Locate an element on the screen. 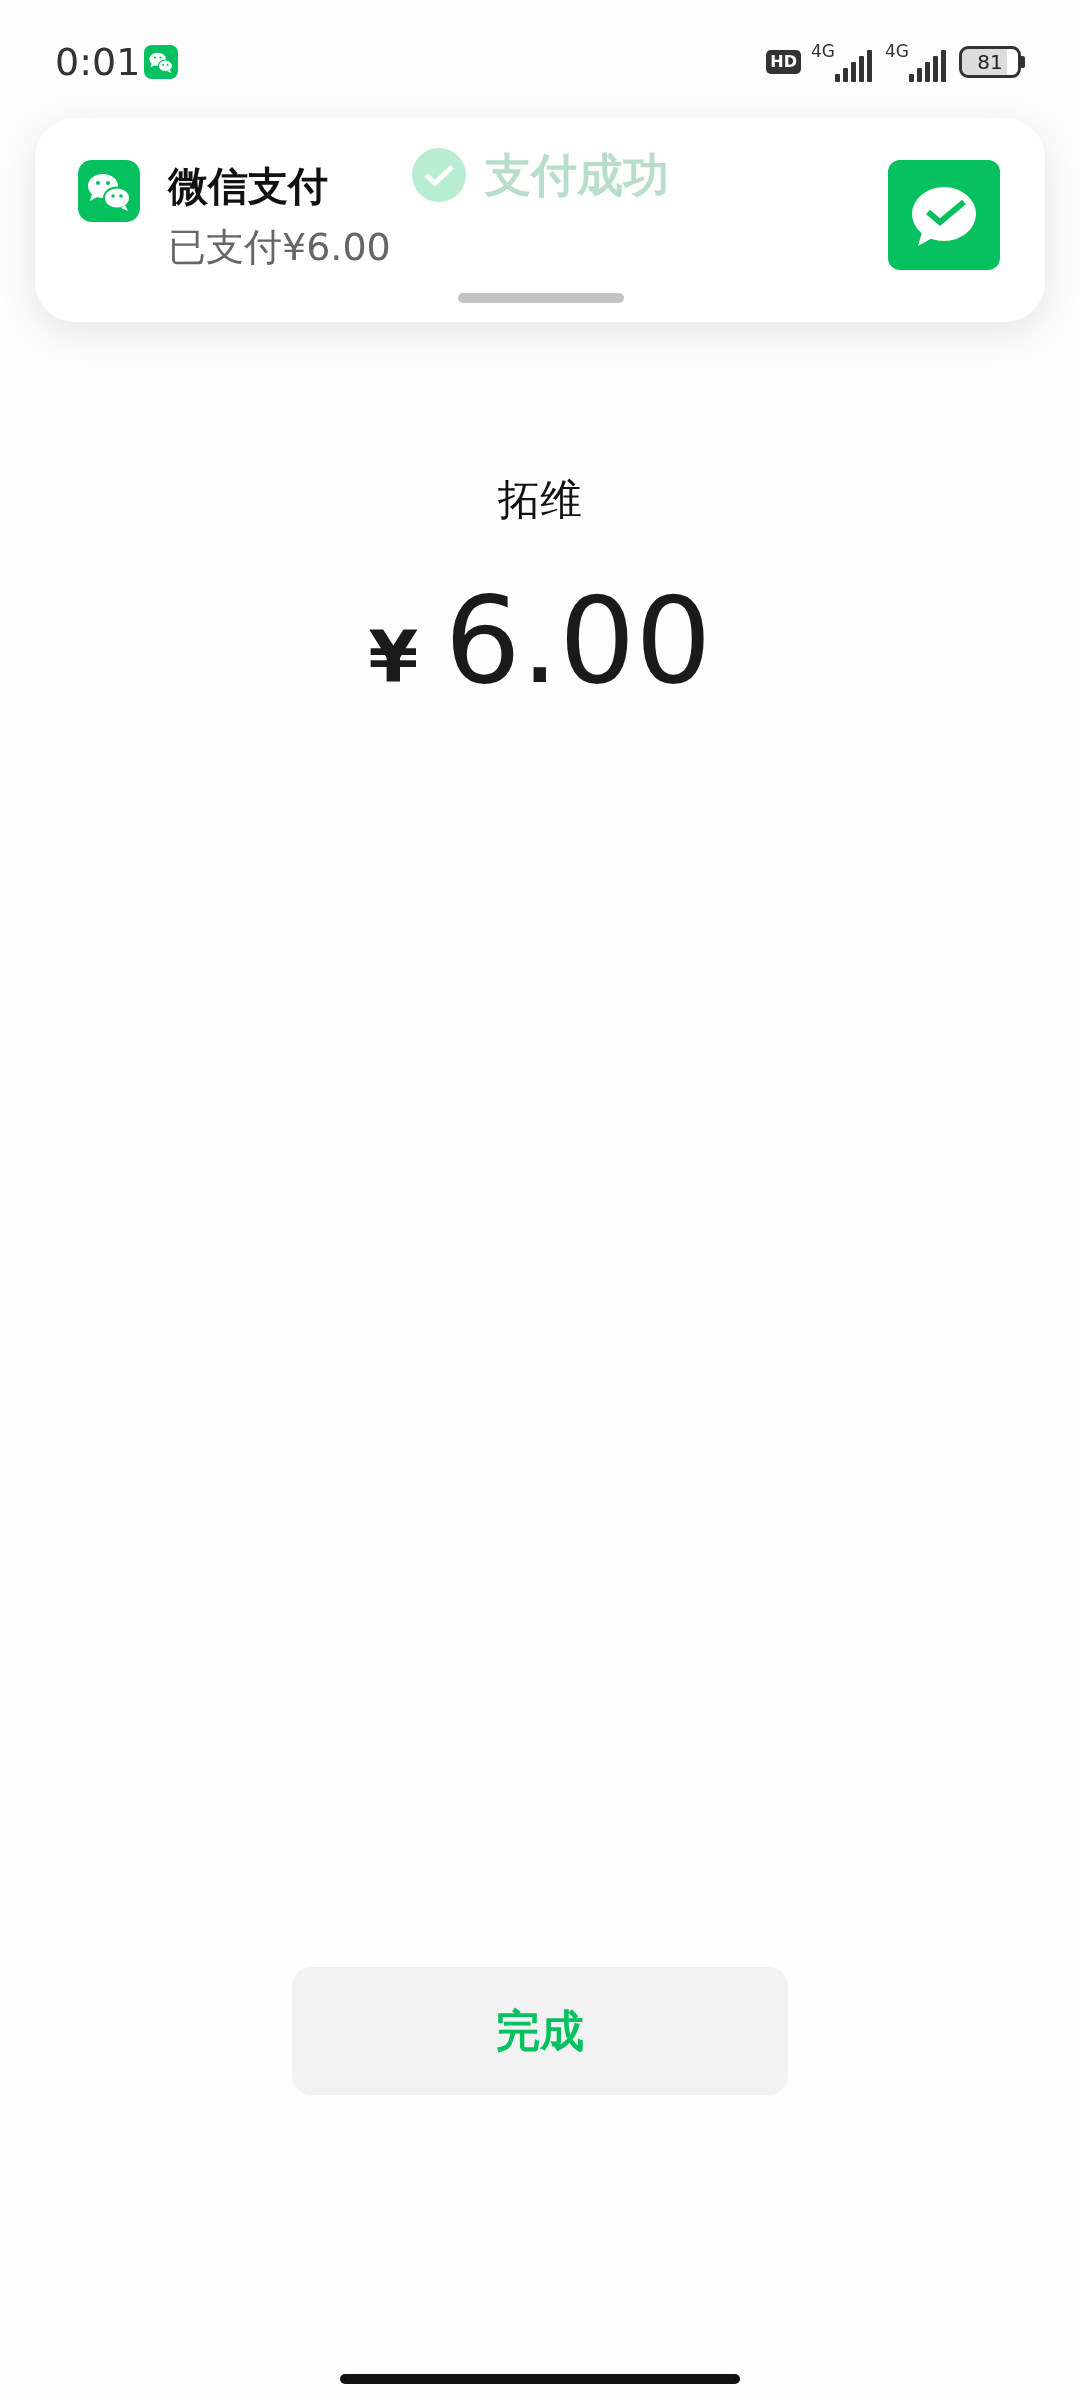  battery-tip-icon is located at coordinates (1023, 62).